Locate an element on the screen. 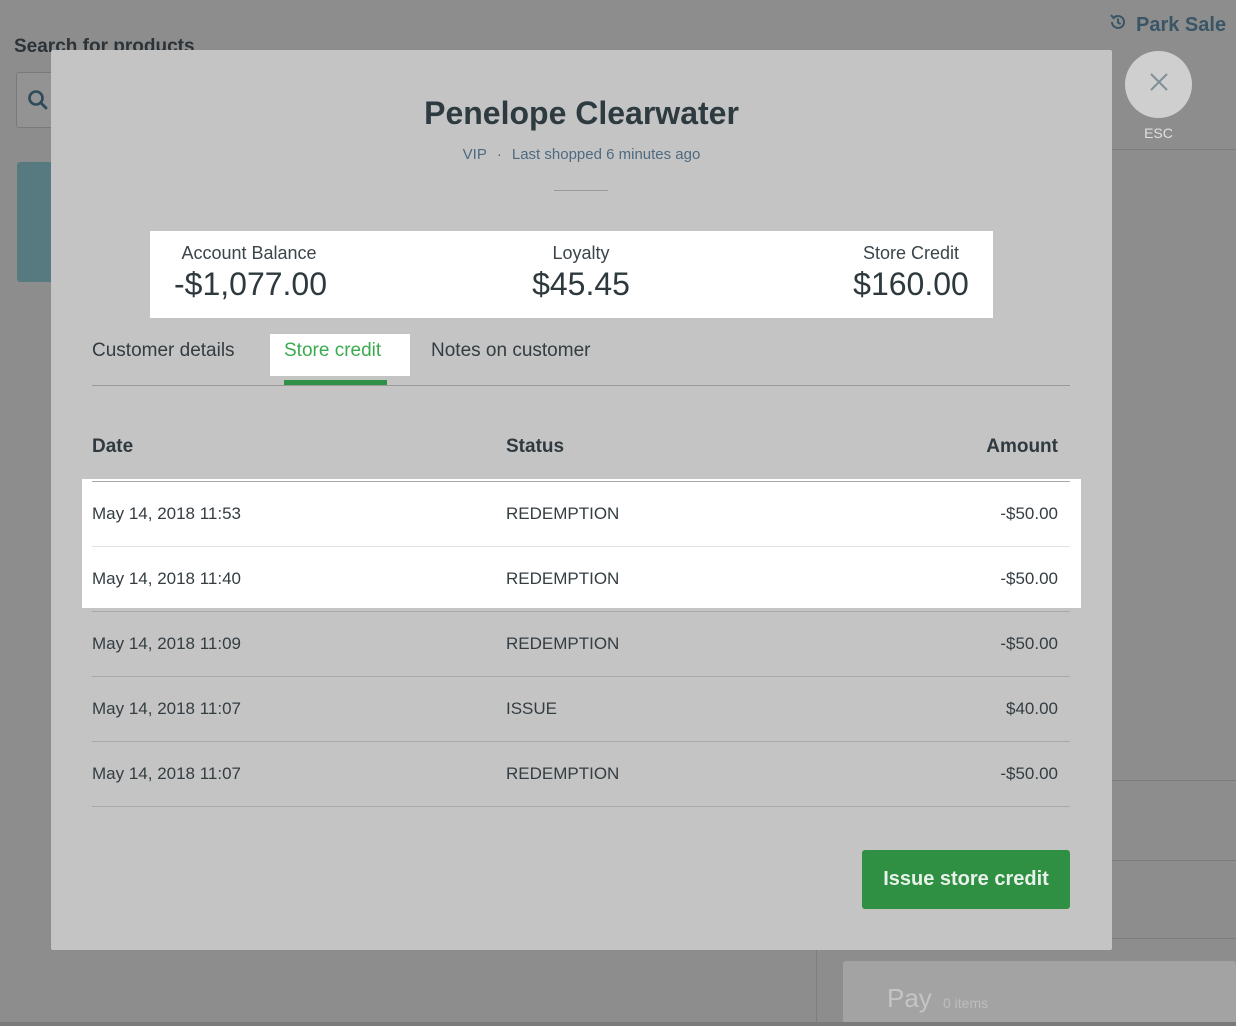  esc-hint: ESC is located at coordinates (1158, 133).